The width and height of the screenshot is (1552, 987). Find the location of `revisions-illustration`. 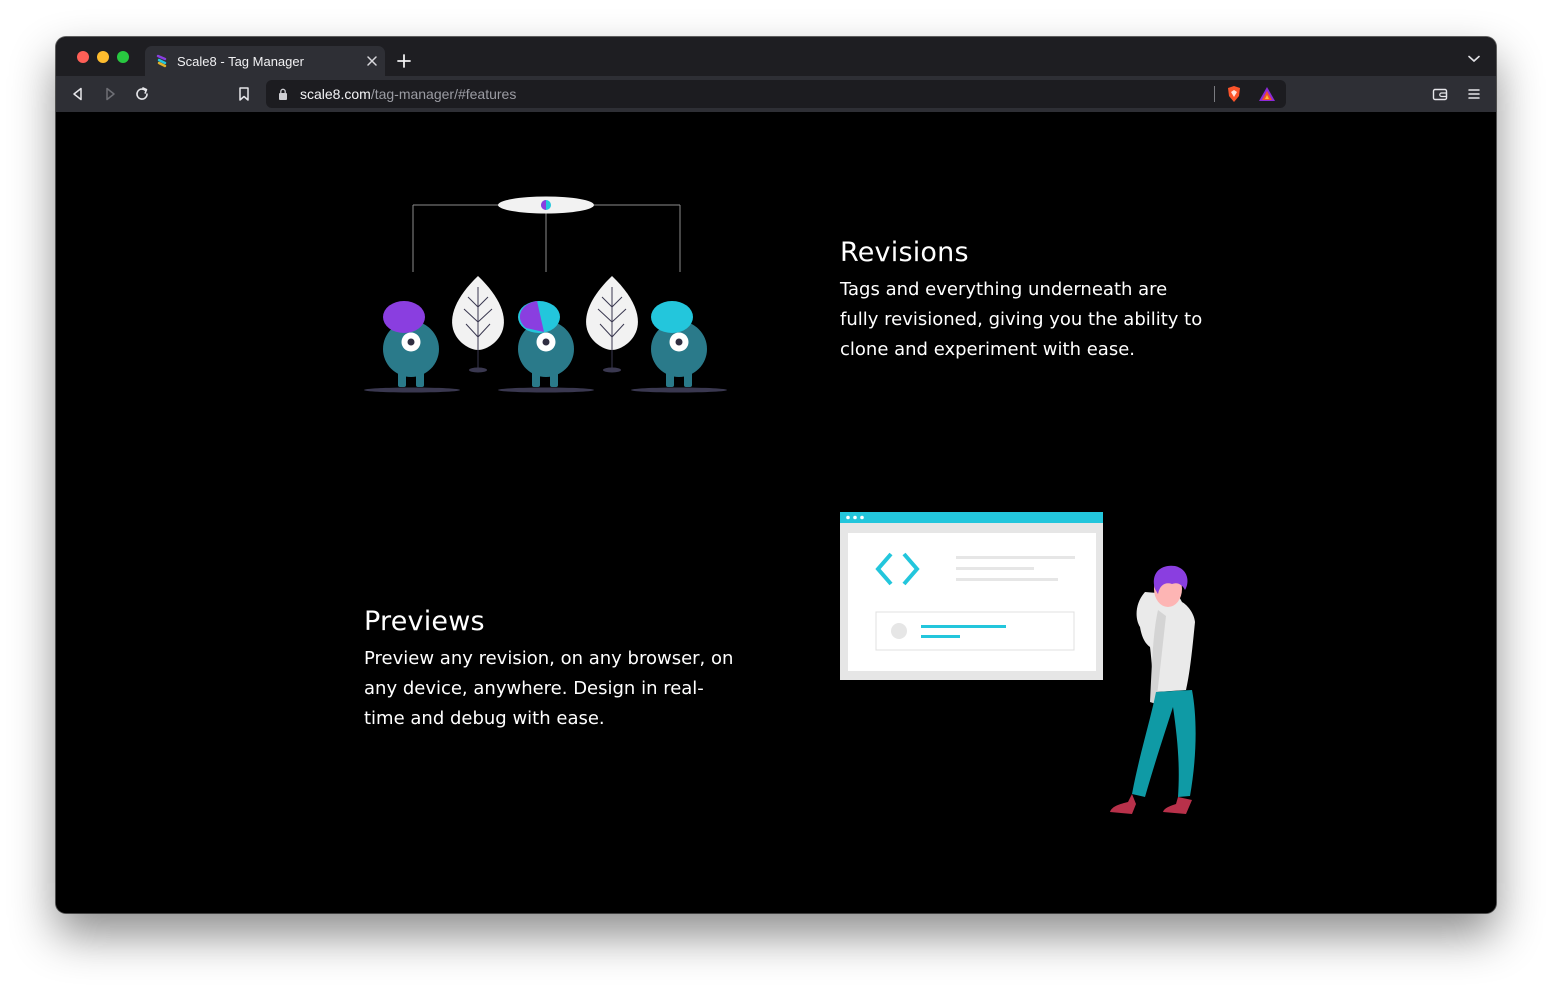

revisions-illustration is located at coordinates (545, 294).